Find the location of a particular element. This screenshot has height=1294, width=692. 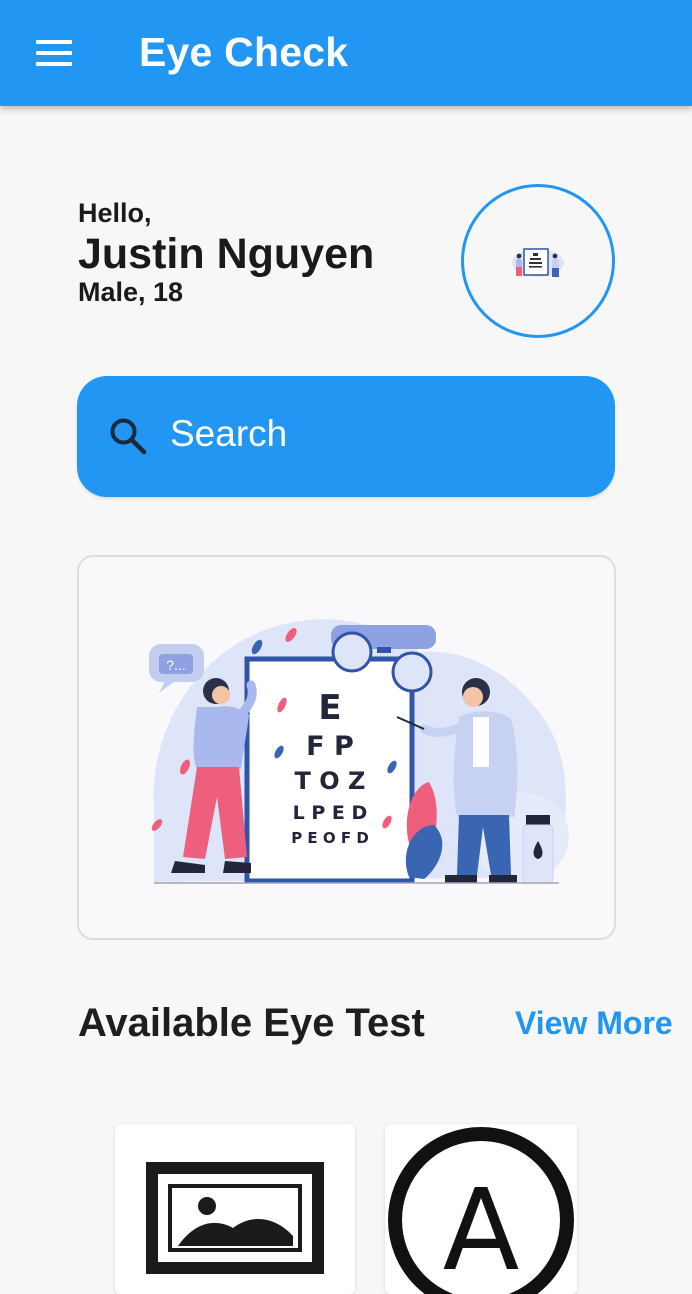

eye-exam-illustration: ?... E F P T O Z L P E D P E O F D is located at coordinates (359, 751).